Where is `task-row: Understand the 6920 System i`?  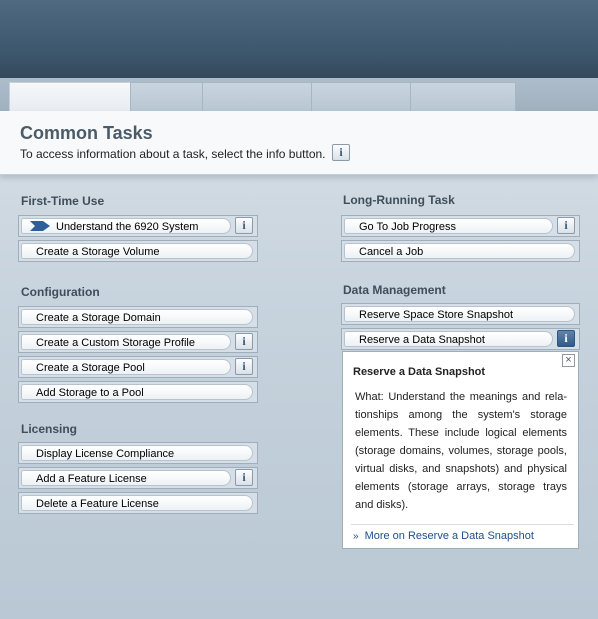
task-row: Understand the 6920 System i is located at coordinates (138, 226).